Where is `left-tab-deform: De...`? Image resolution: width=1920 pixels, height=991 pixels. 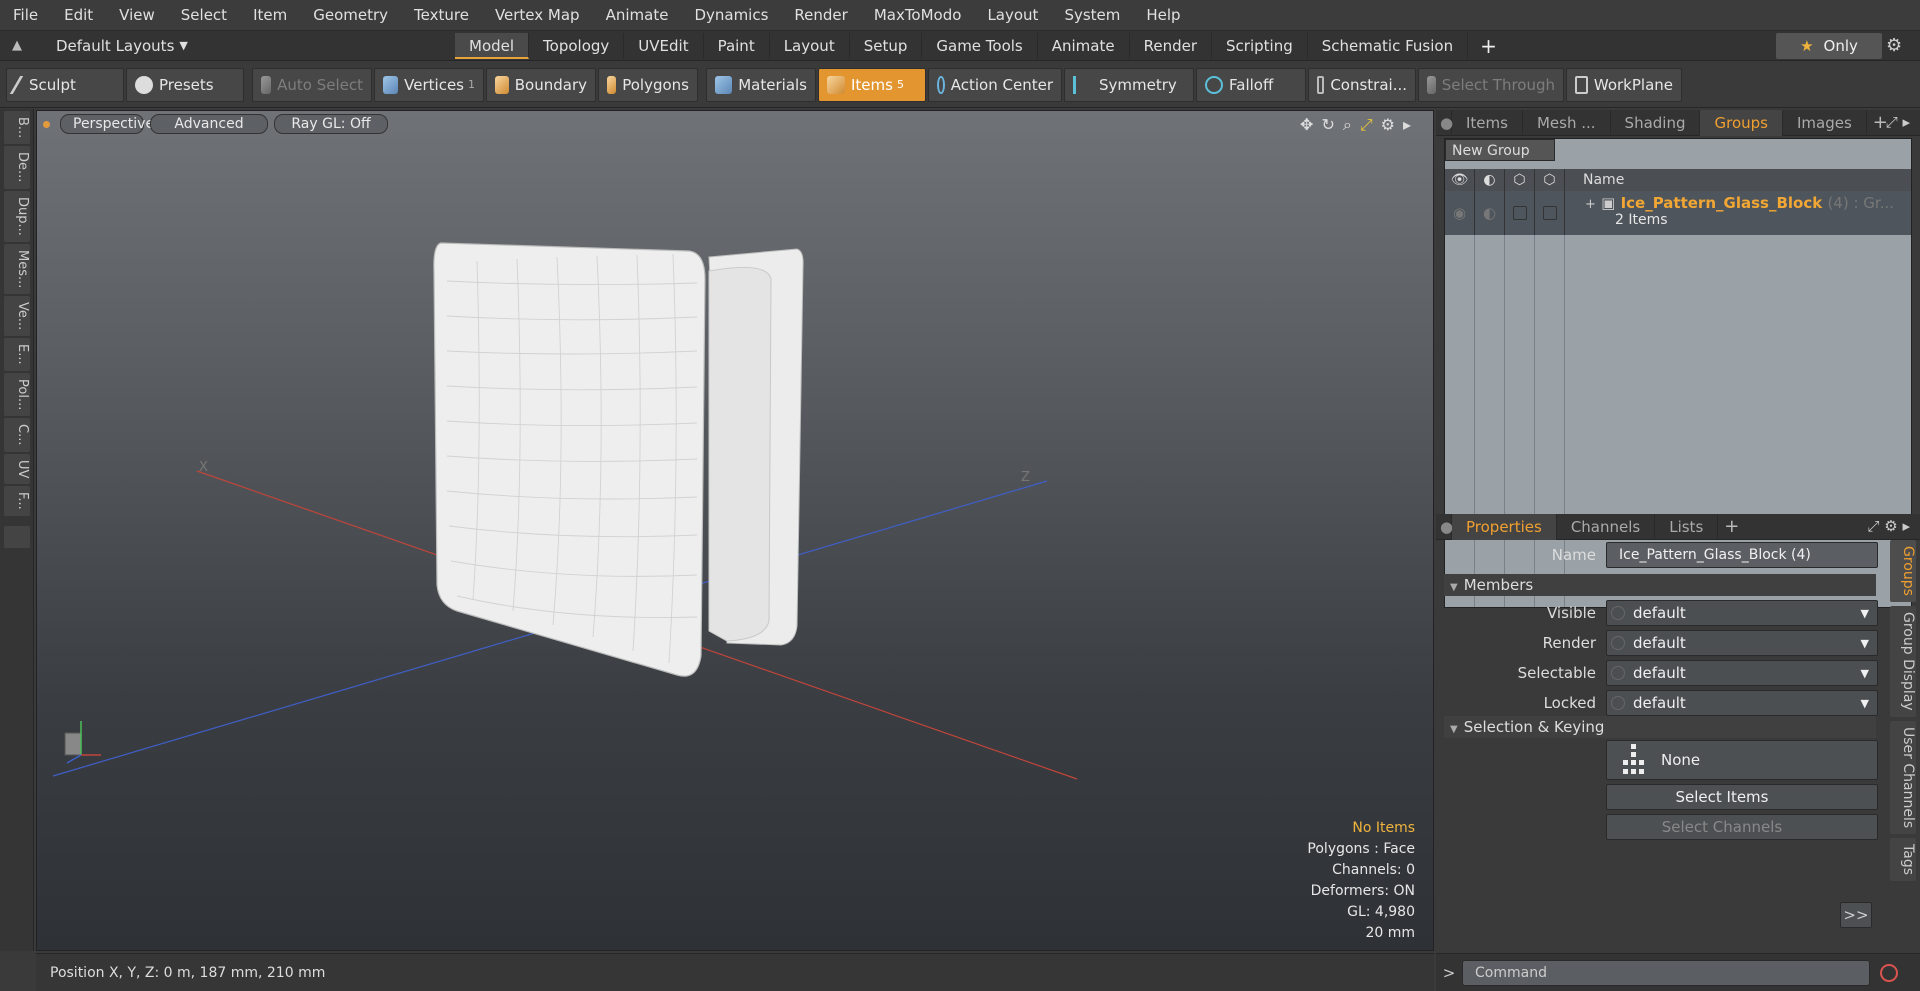 left-tab-deform: De... is located at coordinates (17, 167).